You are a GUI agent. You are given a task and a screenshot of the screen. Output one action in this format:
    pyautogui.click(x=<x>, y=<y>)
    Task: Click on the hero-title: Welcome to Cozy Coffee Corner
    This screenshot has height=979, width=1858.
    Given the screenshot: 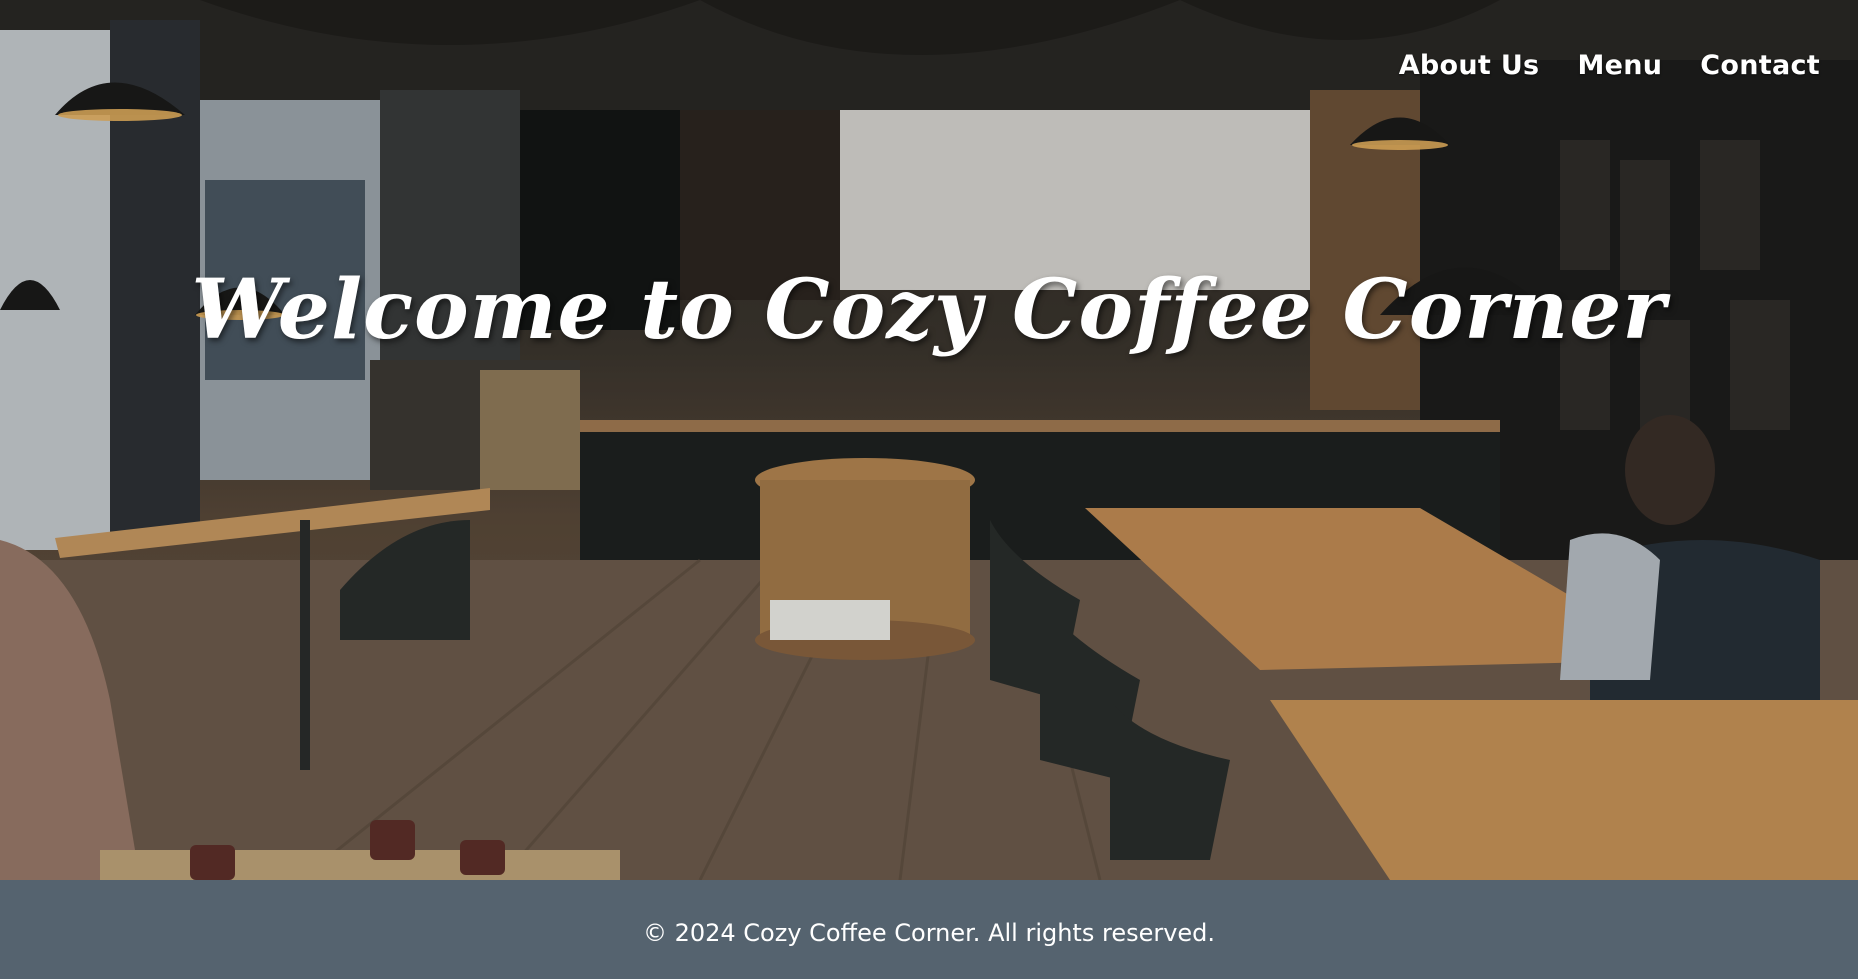 What is the action you would take?
    pyautogui.click(x=929, y=310)
    